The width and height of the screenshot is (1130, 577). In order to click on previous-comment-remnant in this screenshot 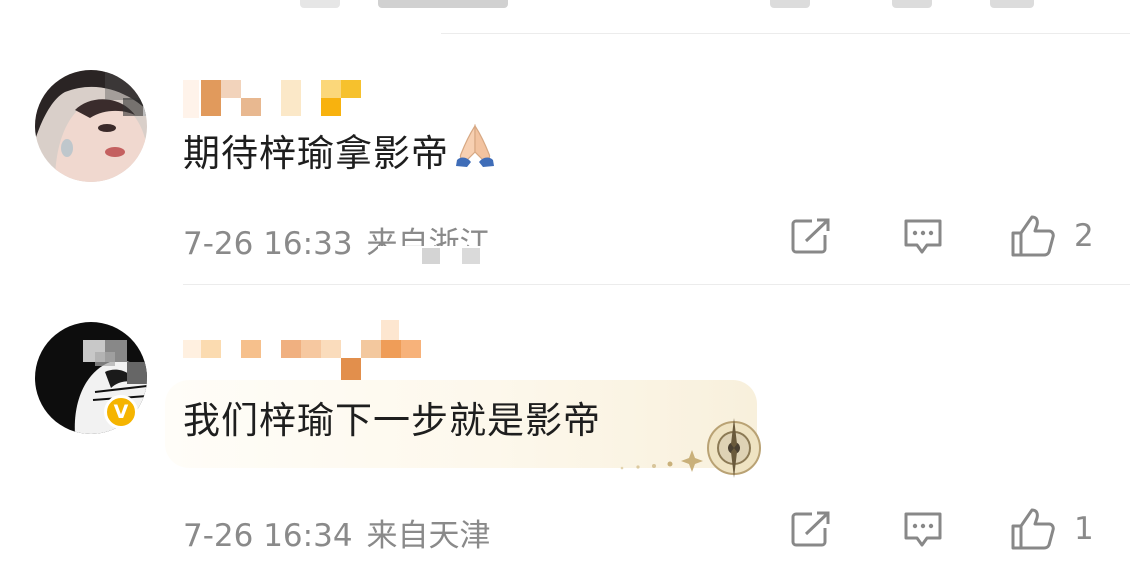, I will do `click(565, 17)`.